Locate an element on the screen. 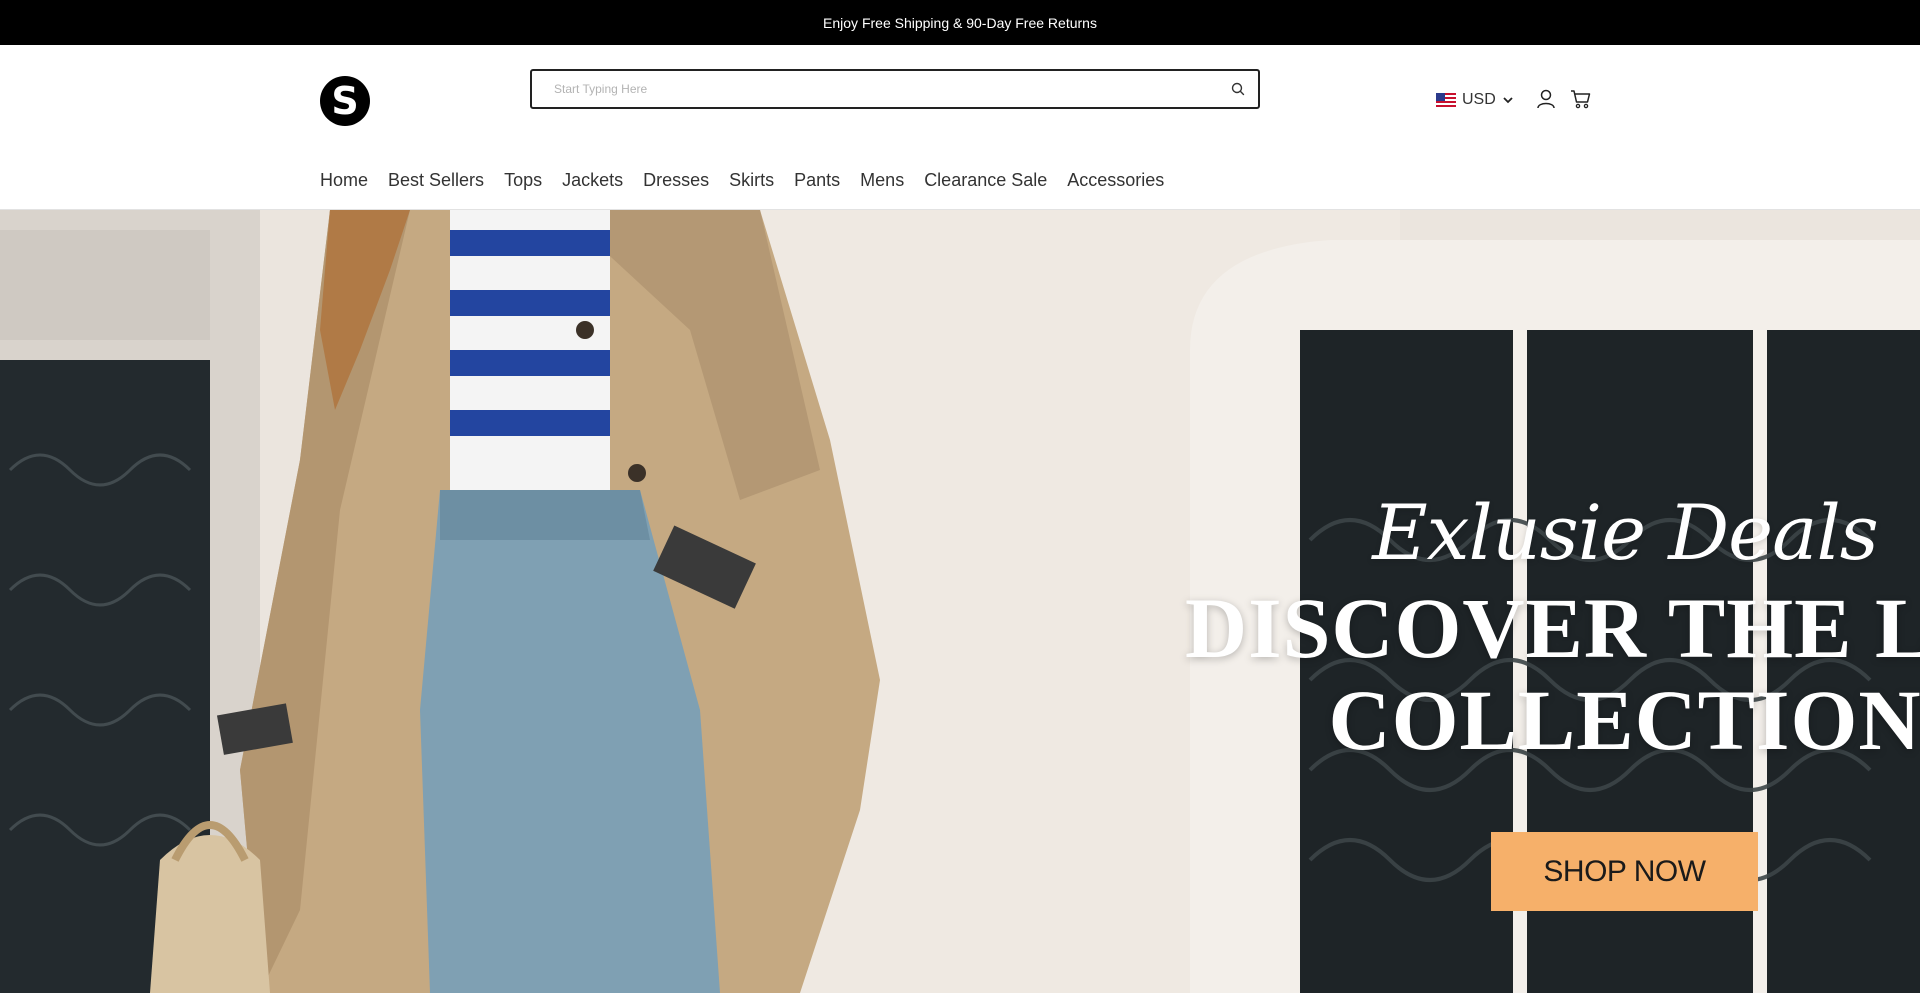 The width and height of the screenshot is (1920, 993). currency-selector: USD is located at coordinates (1475, 100).